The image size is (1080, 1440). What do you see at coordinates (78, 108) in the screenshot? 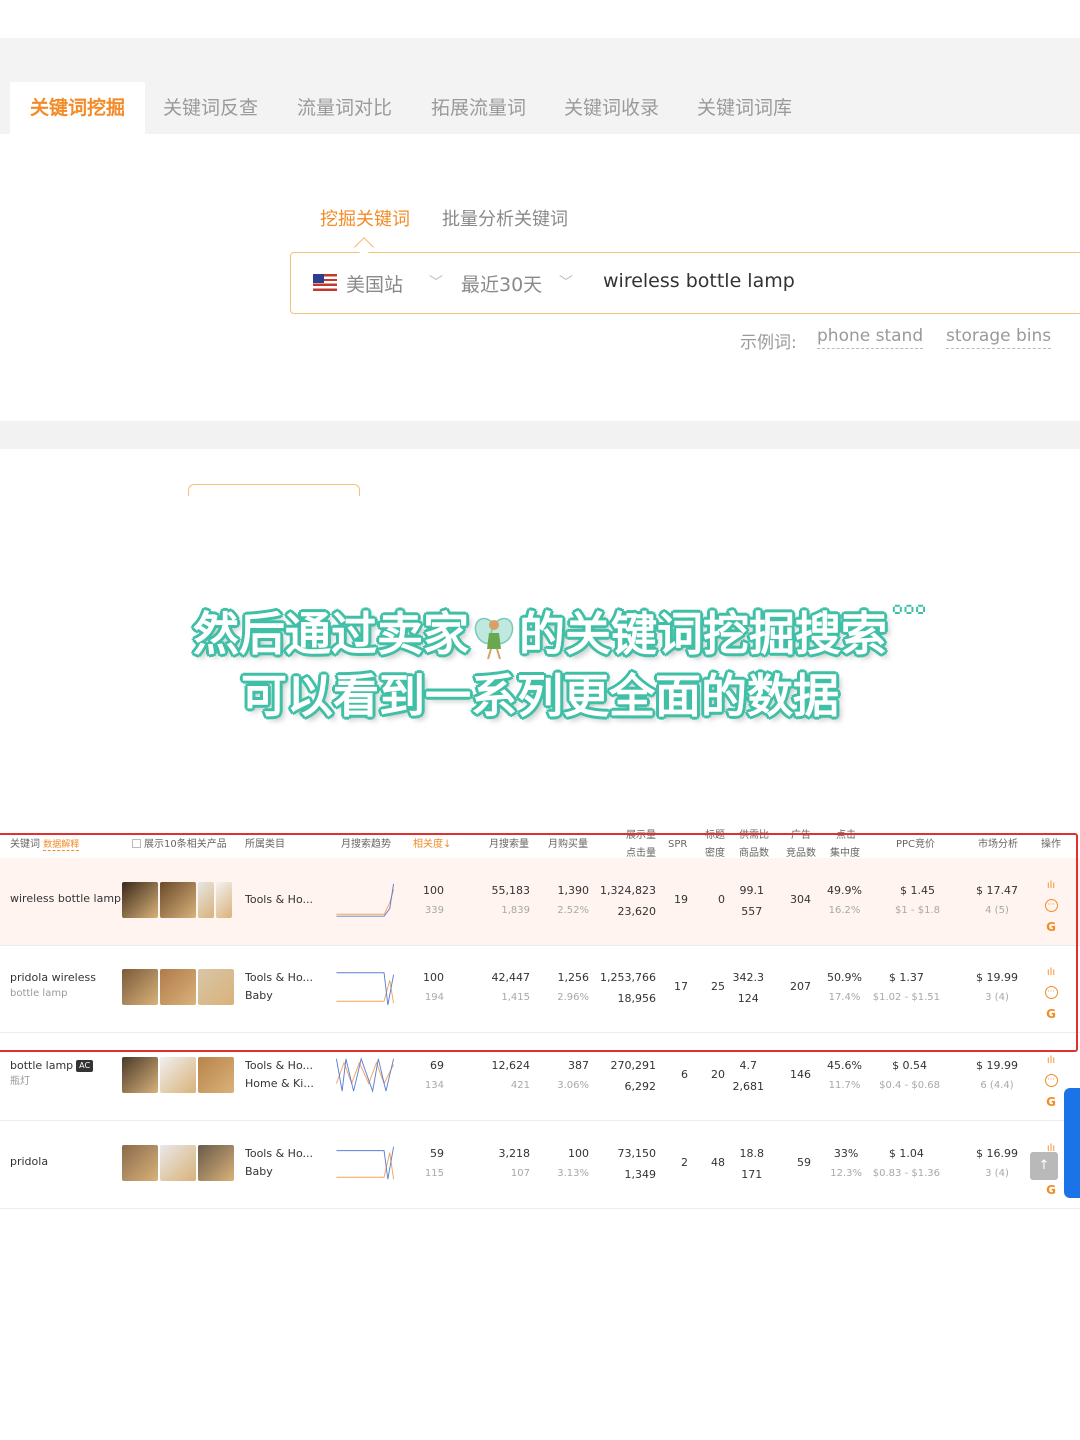
I see `tab-keyword-mining: 关键词挖掘` at bounding box center [78, 108].